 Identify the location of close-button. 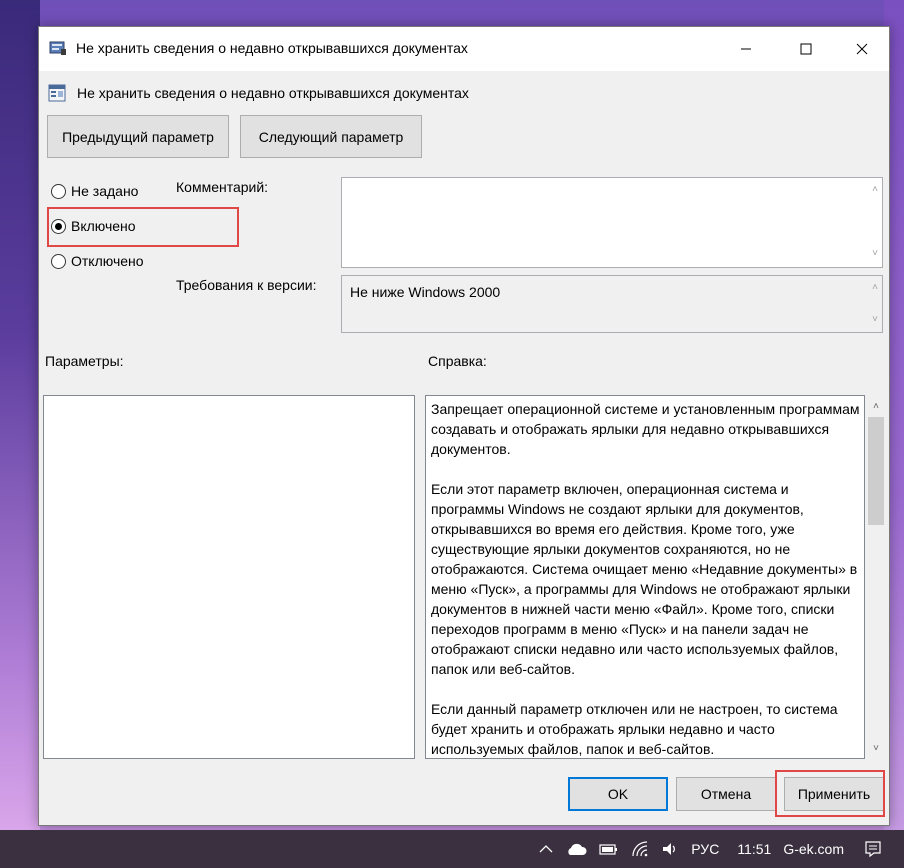
(862, 49).